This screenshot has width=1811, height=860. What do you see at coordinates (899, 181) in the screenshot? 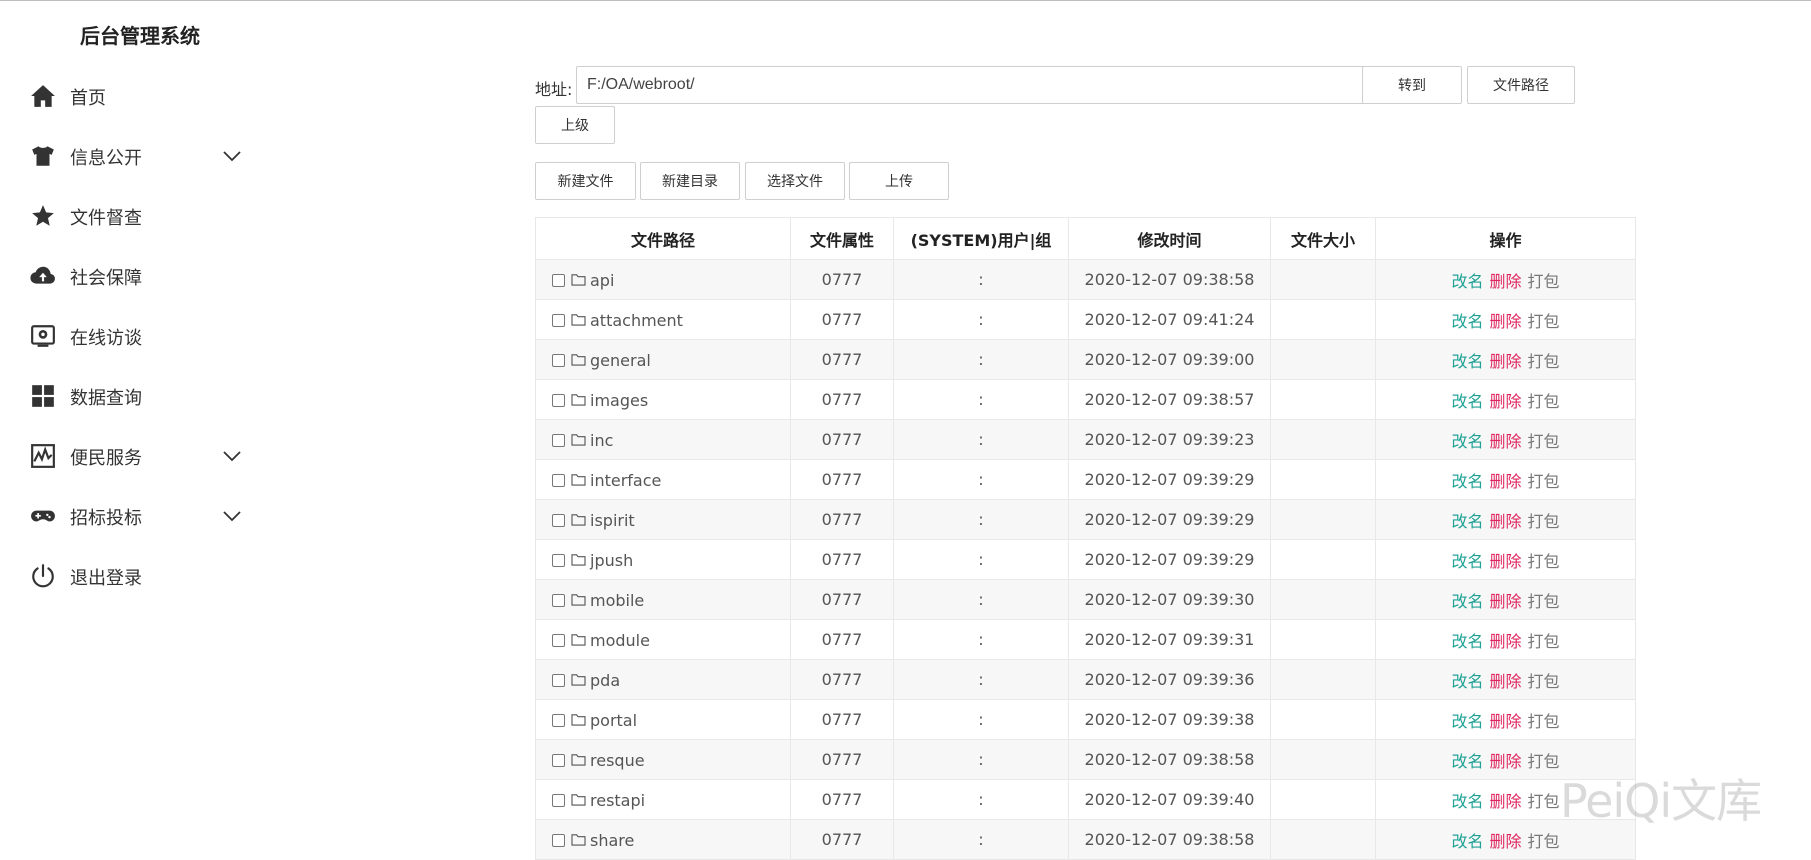
I see `upload-button: 上传` at bounding box center [899, 181].